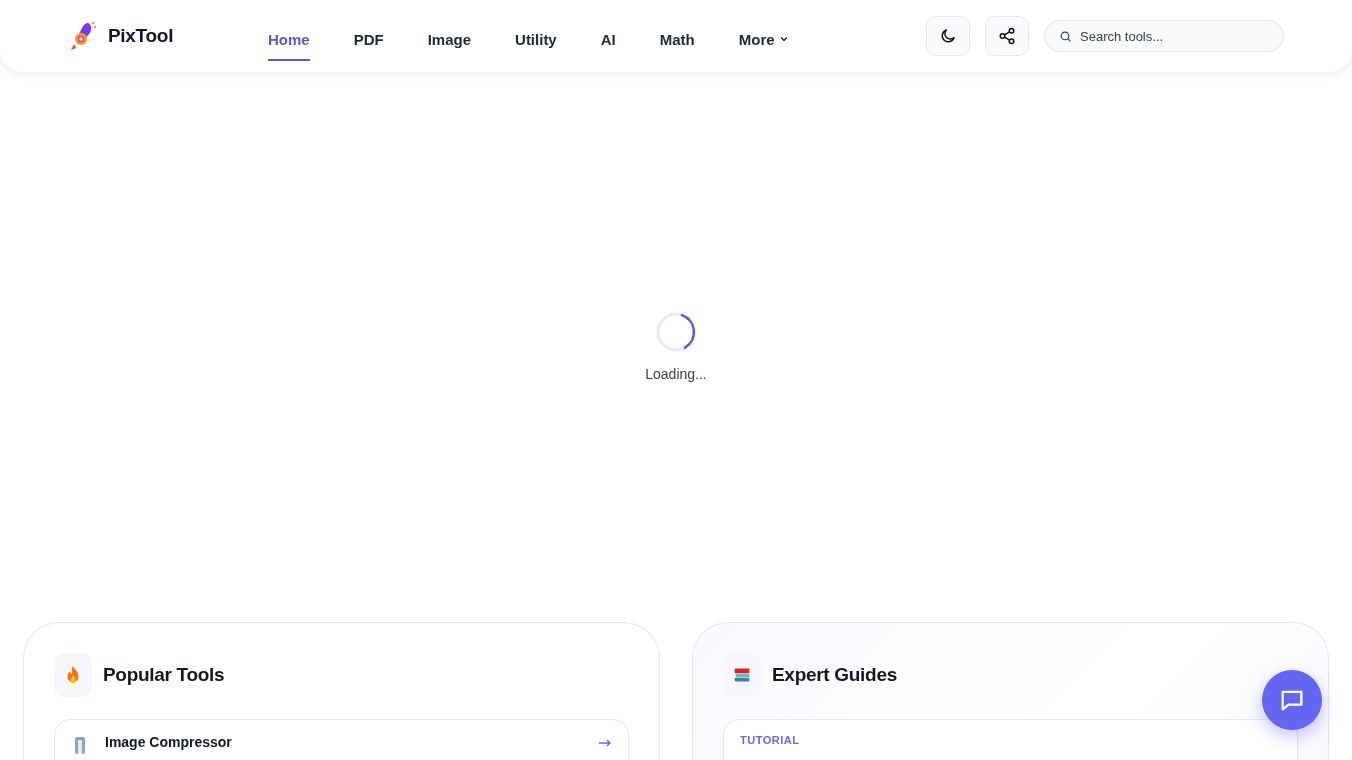  What do you see at coordinates (608, 36) in the screenshot?
I see `nav-tab: AI` at bounding box center [608, 36].